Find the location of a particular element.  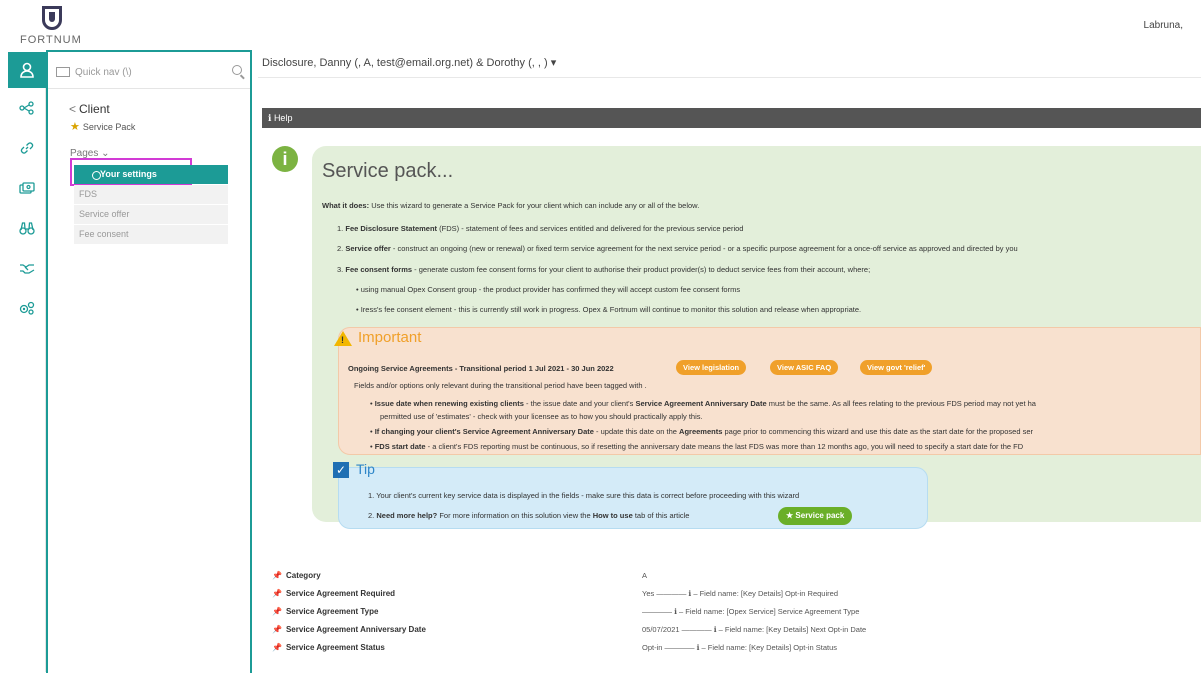

quick-nav-placeholder: Quick nav (\) is located at coordinates (103, 72).